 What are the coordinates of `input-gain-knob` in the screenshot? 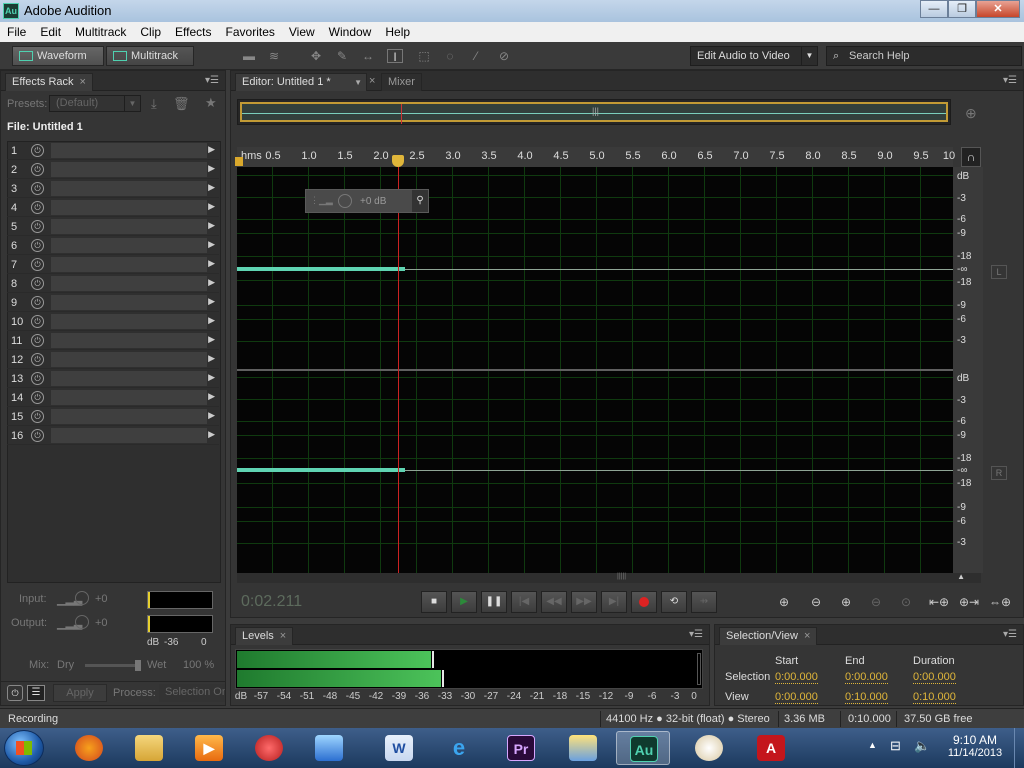 It's located at (82, 598).